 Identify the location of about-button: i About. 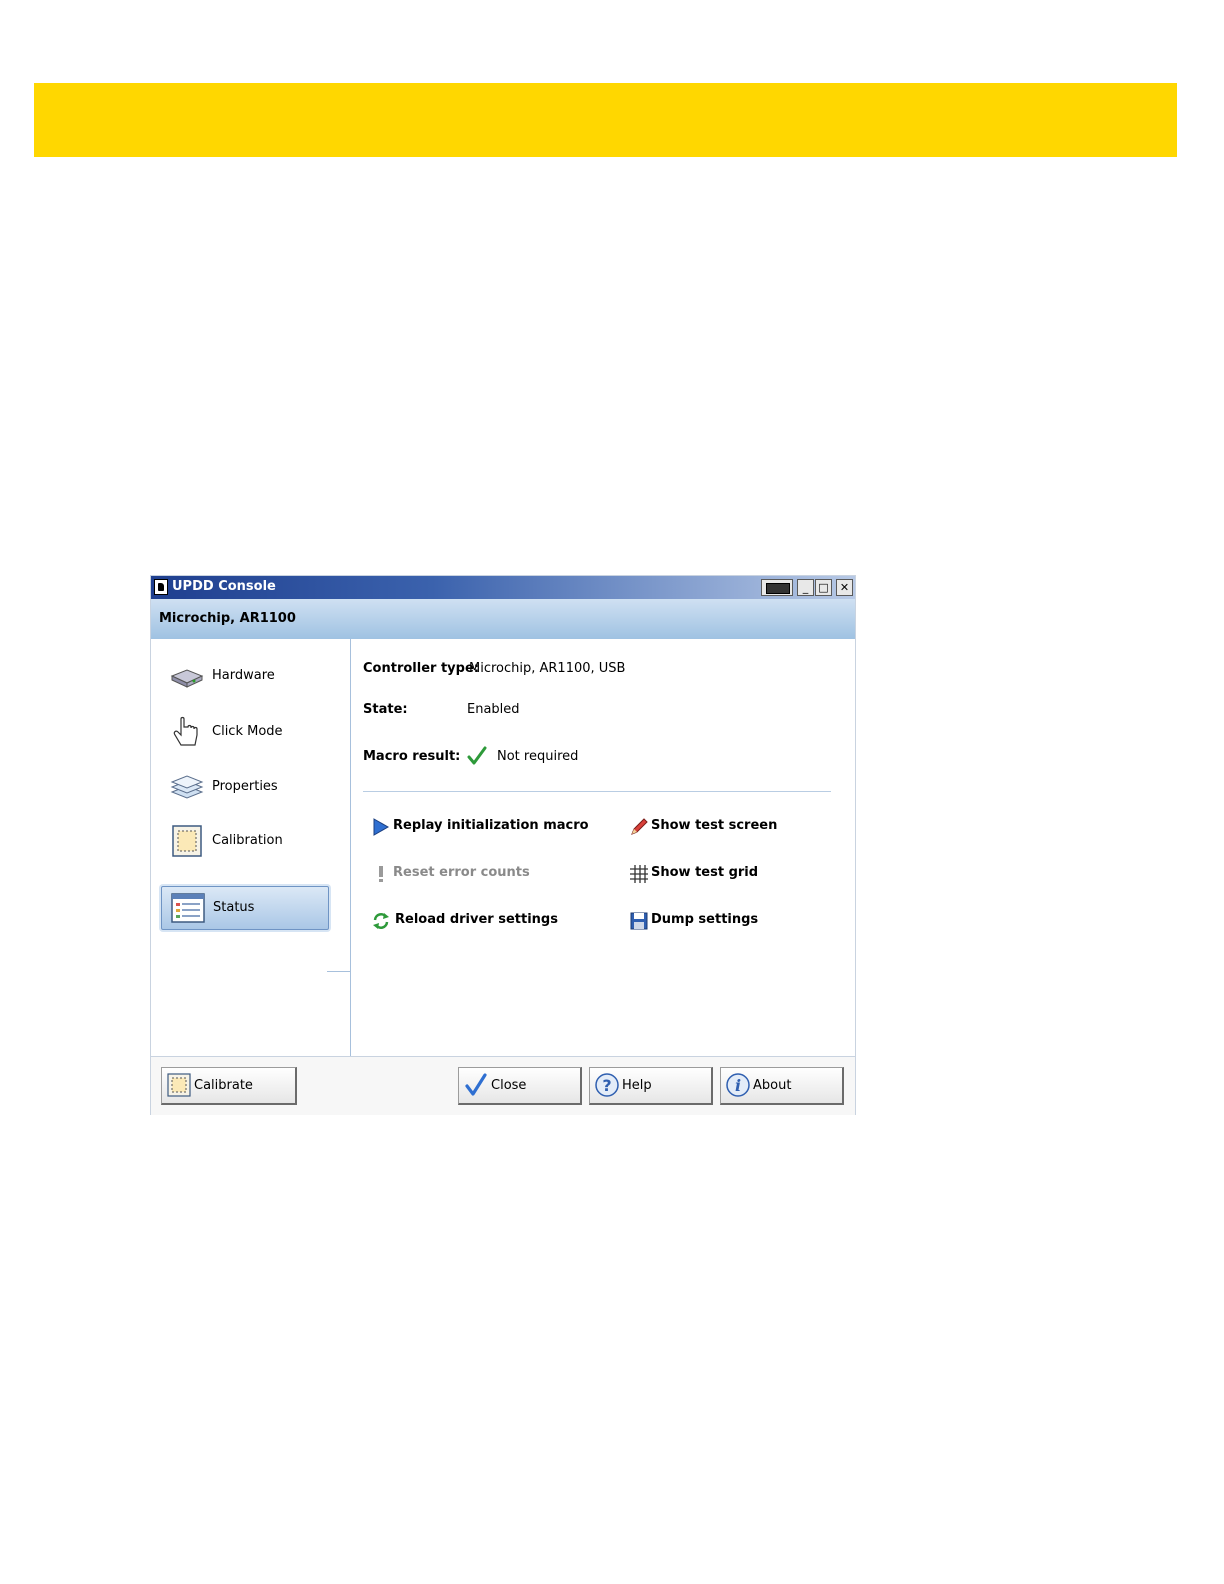
(782, 1086).